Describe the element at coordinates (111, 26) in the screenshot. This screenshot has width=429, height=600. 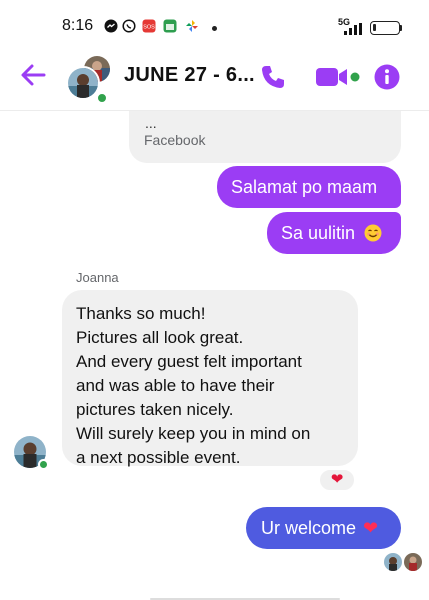
I see `messenger-notification-icon` at that location.